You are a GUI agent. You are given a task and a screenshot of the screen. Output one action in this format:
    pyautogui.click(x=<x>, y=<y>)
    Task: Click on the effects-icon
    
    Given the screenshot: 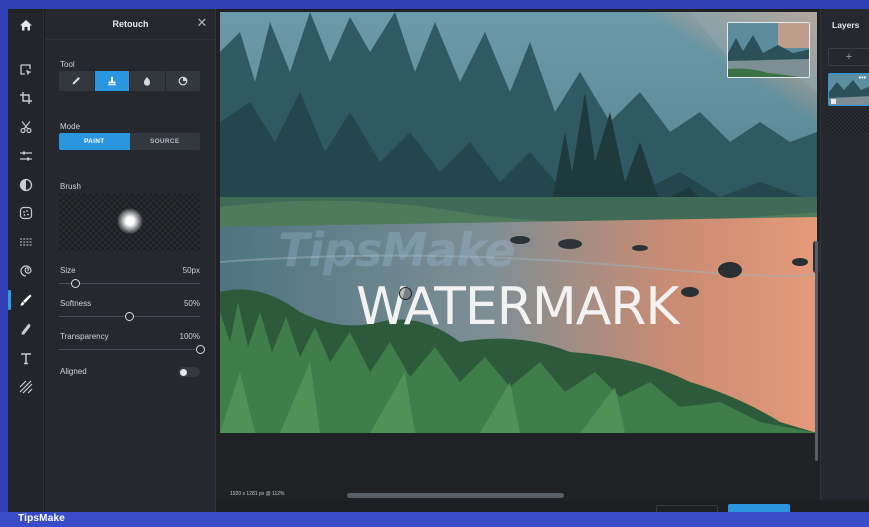 What is the action you would take?
    pyautogui.click(x=26, y=213)
    